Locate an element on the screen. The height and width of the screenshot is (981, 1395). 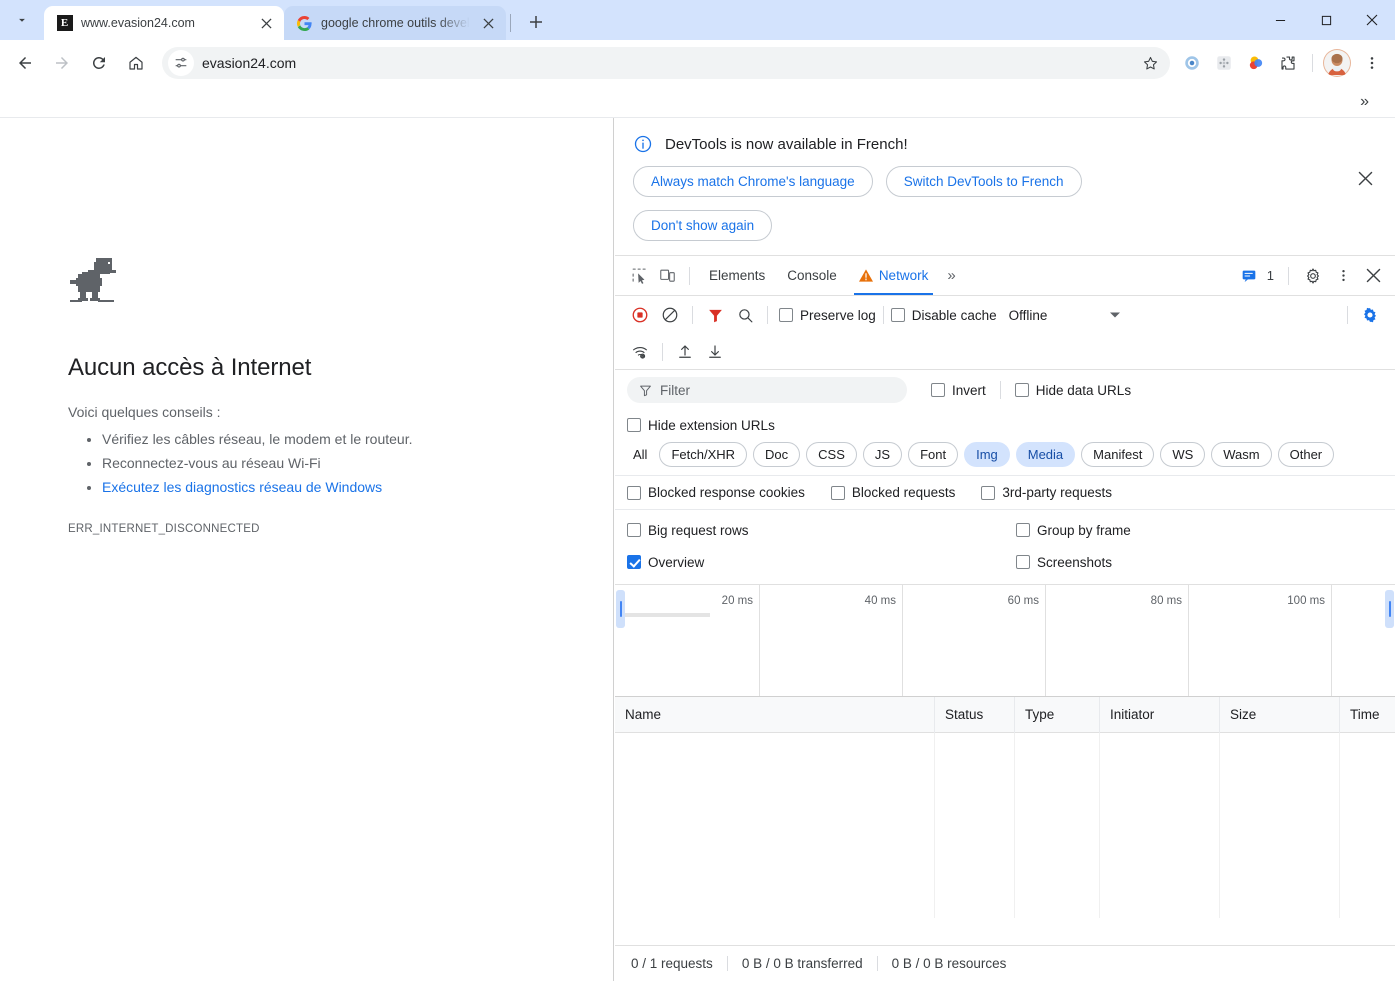
tab-network: Network is located at coordinates (894, 275).